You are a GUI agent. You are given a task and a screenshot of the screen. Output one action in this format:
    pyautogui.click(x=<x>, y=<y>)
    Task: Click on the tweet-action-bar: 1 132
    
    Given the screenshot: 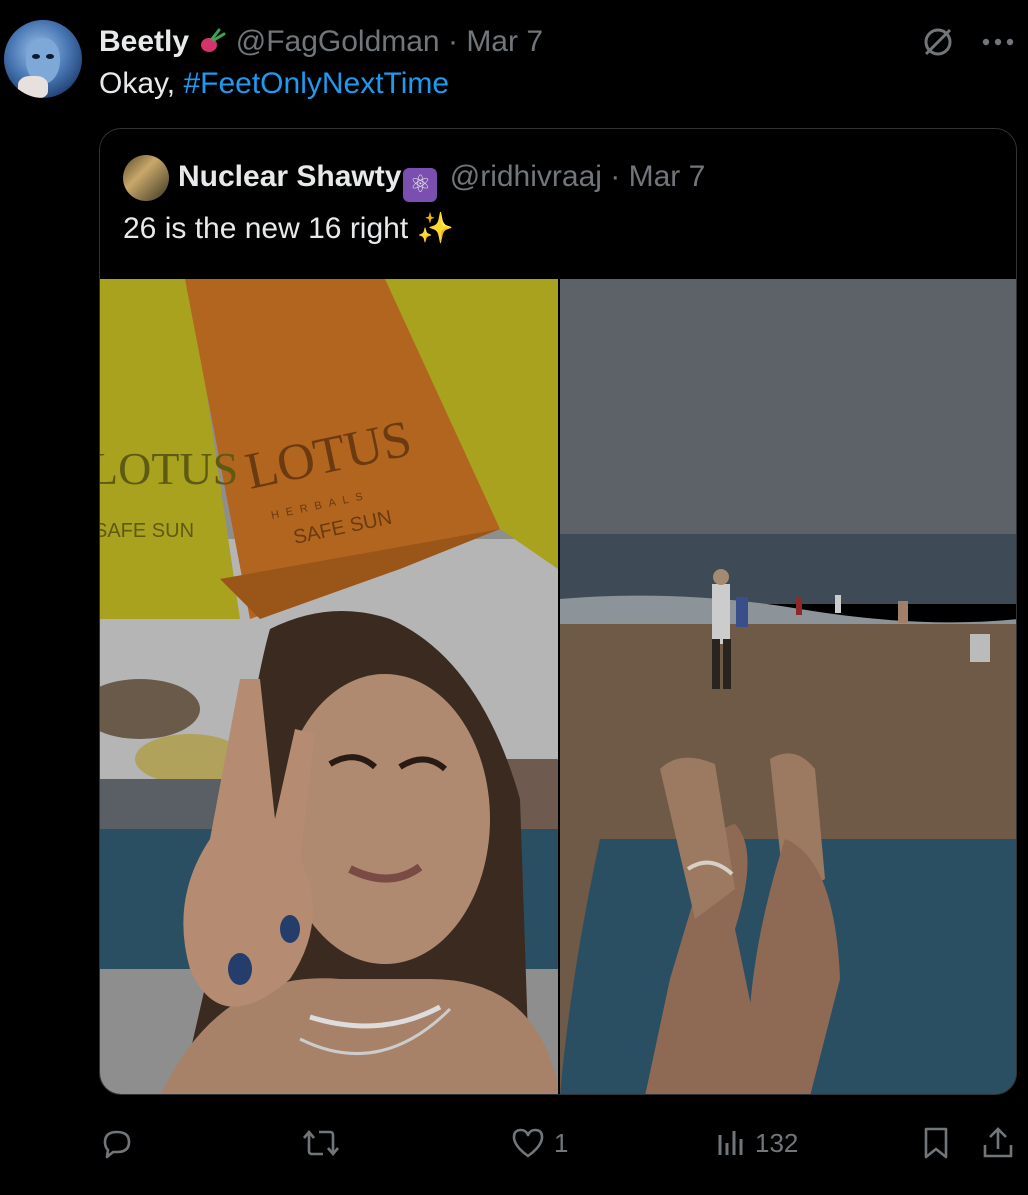 What is the action you would take?
    pyautogui.click(x=558, y=1143)
    